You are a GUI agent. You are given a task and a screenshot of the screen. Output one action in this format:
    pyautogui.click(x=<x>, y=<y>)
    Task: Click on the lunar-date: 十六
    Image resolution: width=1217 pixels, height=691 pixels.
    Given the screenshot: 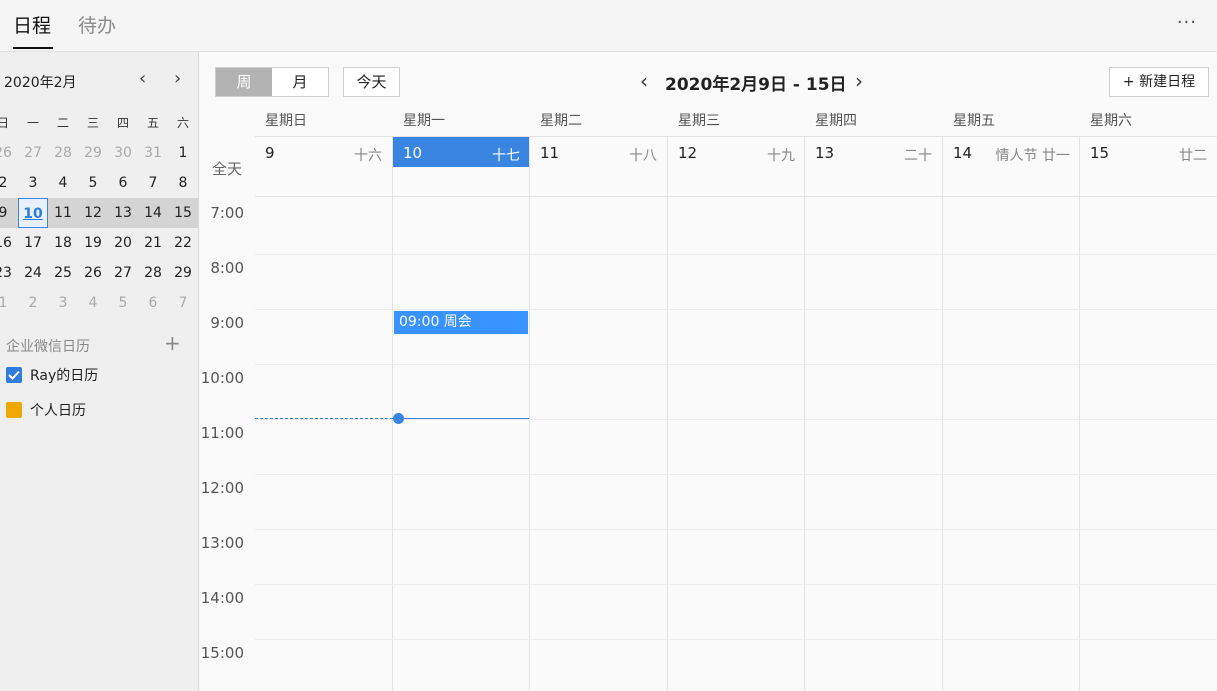 What is the action you would take?
    pyautogui.click(x=368, y=156)
    